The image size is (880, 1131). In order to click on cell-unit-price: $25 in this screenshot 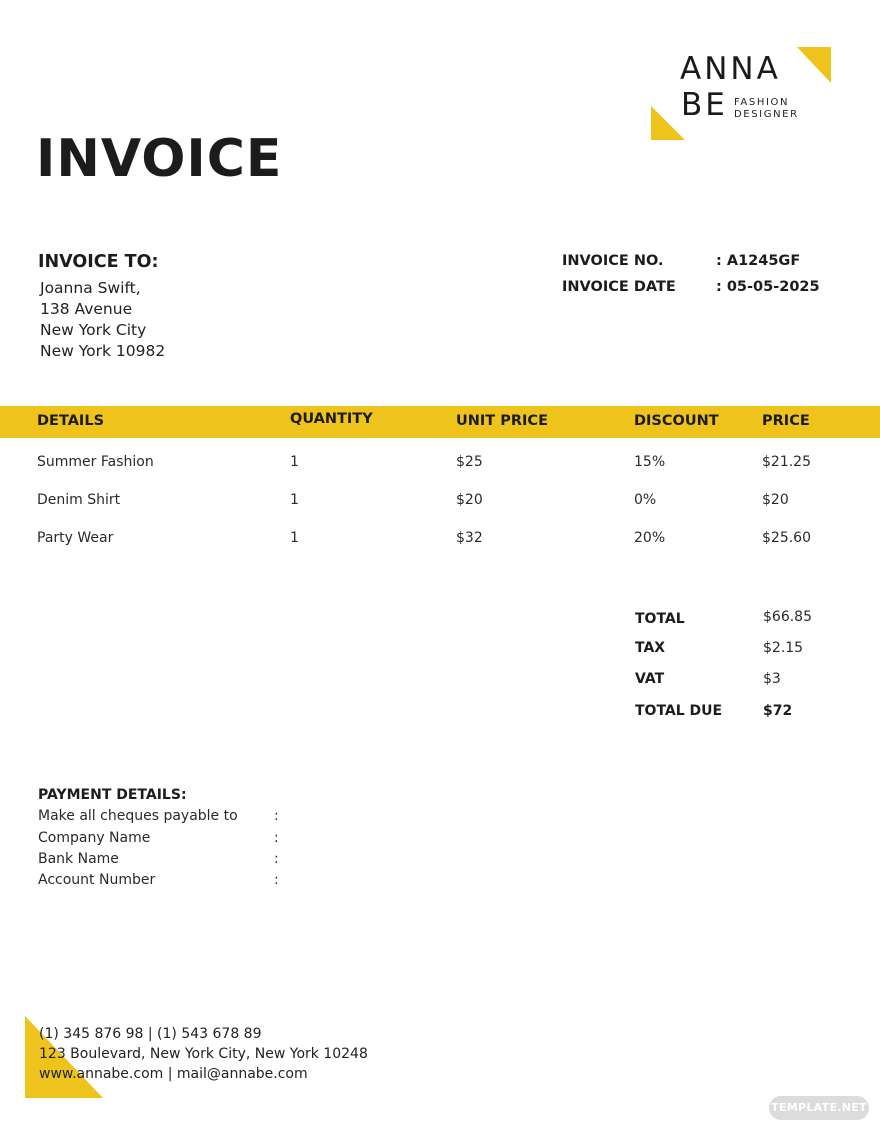, I will do `click(469, 462)`.